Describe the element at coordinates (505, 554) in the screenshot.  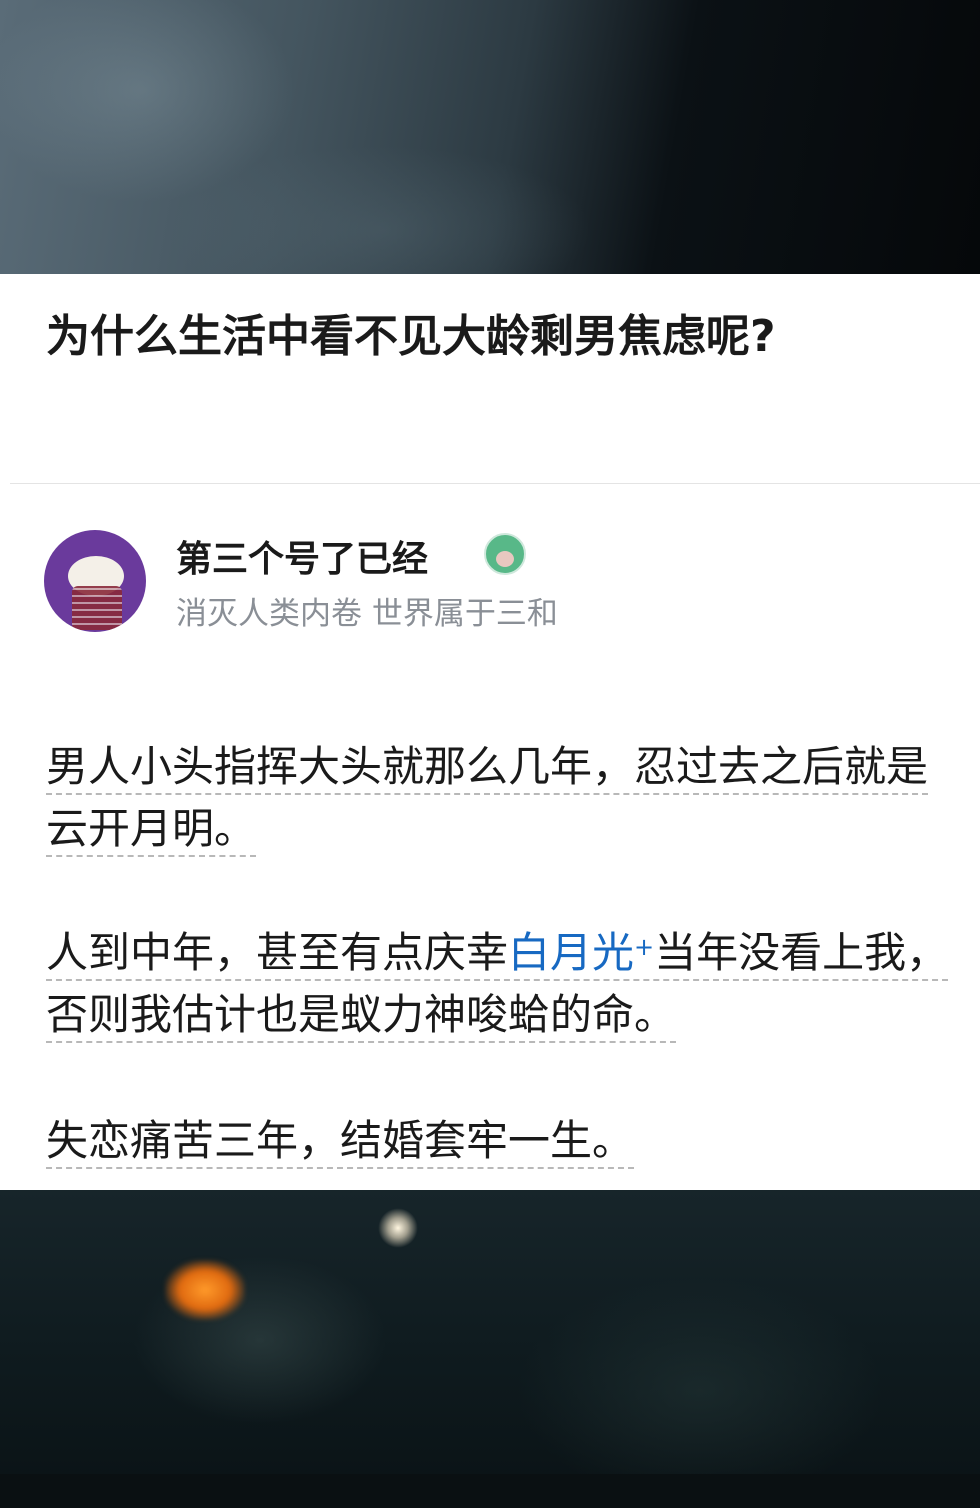
I see `user-badge-icon` at that location.